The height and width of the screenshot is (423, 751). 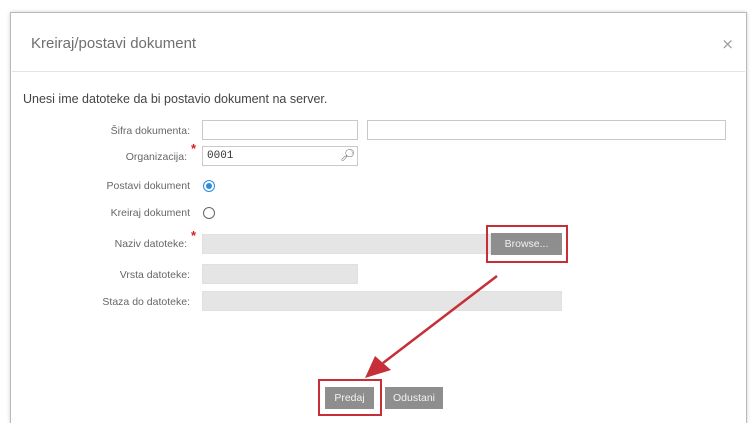 I want to click on cancel-button: Odustani, so click(x=414, y=398).